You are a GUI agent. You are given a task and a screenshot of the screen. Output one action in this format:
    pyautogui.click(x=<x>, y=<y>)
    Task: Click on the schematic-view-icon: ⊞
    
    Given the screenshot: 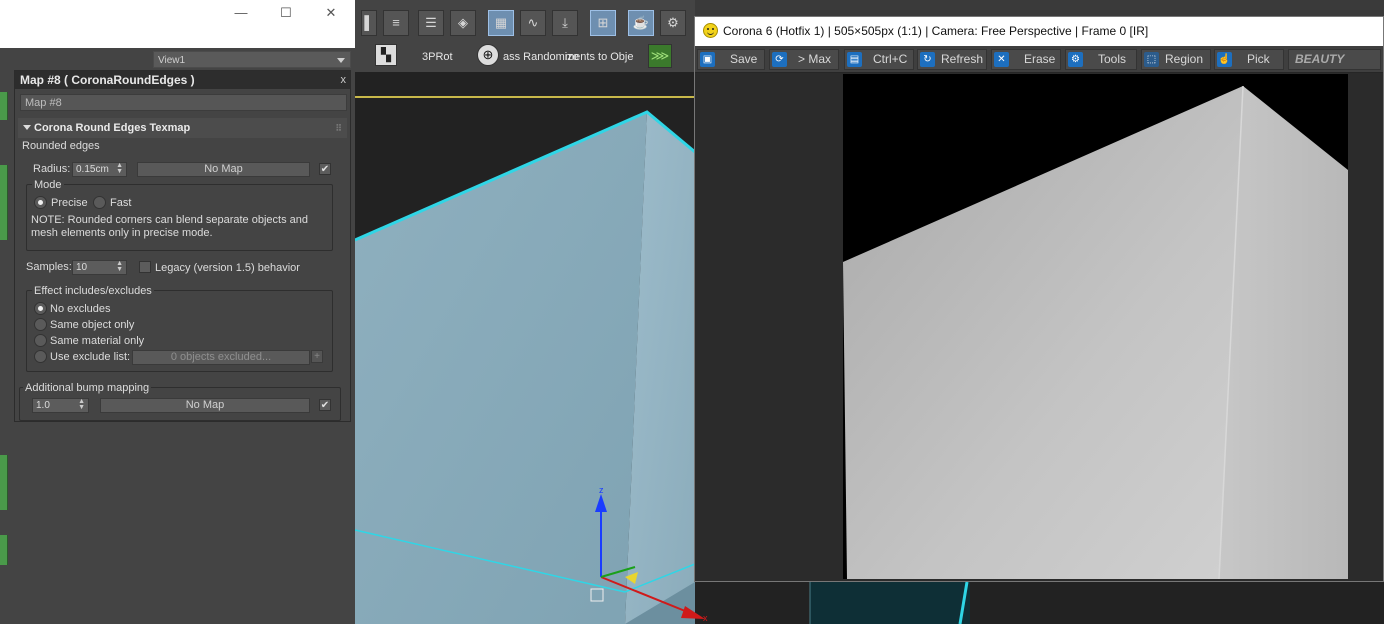 What is the action you would take?
    pyautogui.click(x=603, y=23)
    